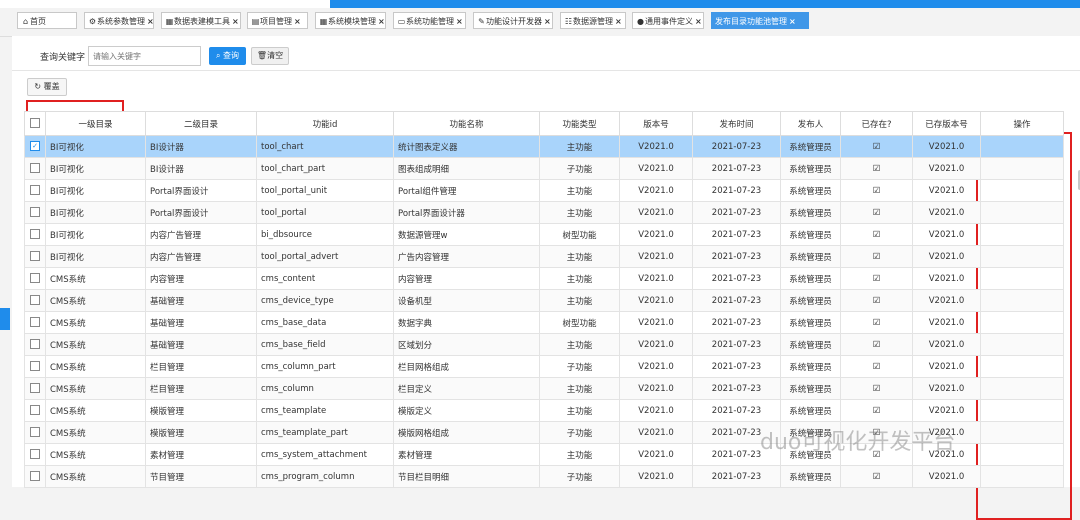 The height and width of the screenshot is (520, 1080). Describe the element at coordinates (946, 123) in the screenshot. I see `column-header: 已存版本号` at that location.